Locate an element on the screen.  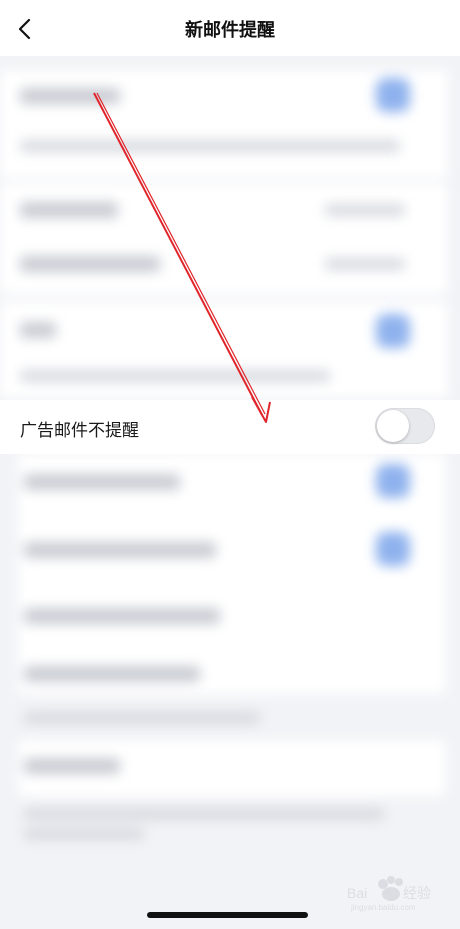
nav-header: 新邮件提醒 is located at coordinates (230, 28).